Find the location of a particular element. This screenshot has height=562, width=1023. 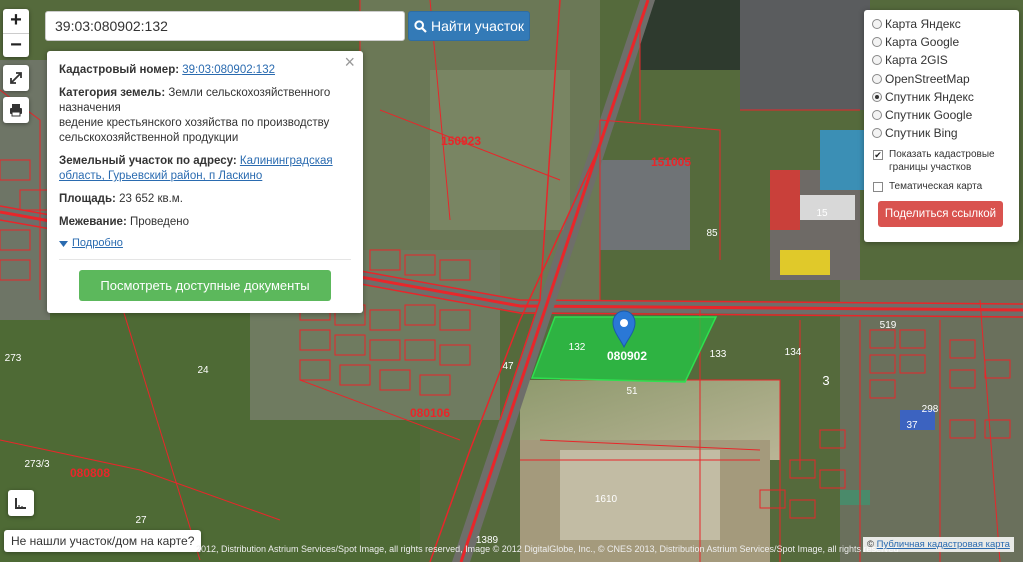

ruler-icon is located at coordinates (20, 503).